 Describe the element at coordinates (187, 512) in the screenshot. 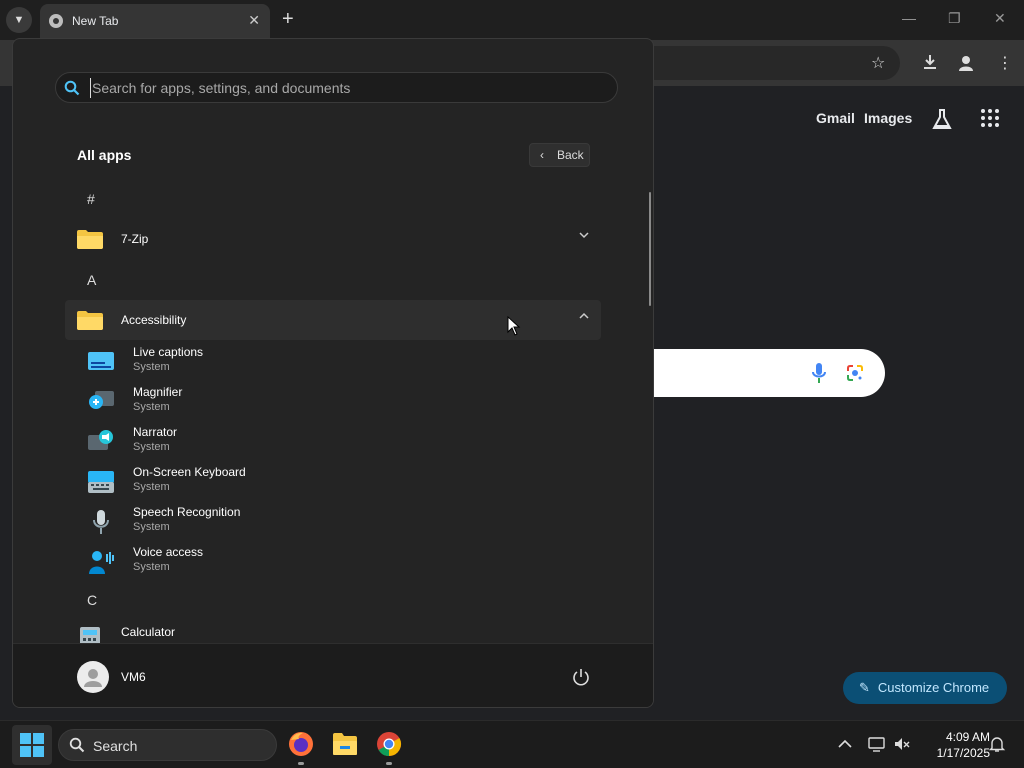

I see `app-name: Speech Recognition` at that location.